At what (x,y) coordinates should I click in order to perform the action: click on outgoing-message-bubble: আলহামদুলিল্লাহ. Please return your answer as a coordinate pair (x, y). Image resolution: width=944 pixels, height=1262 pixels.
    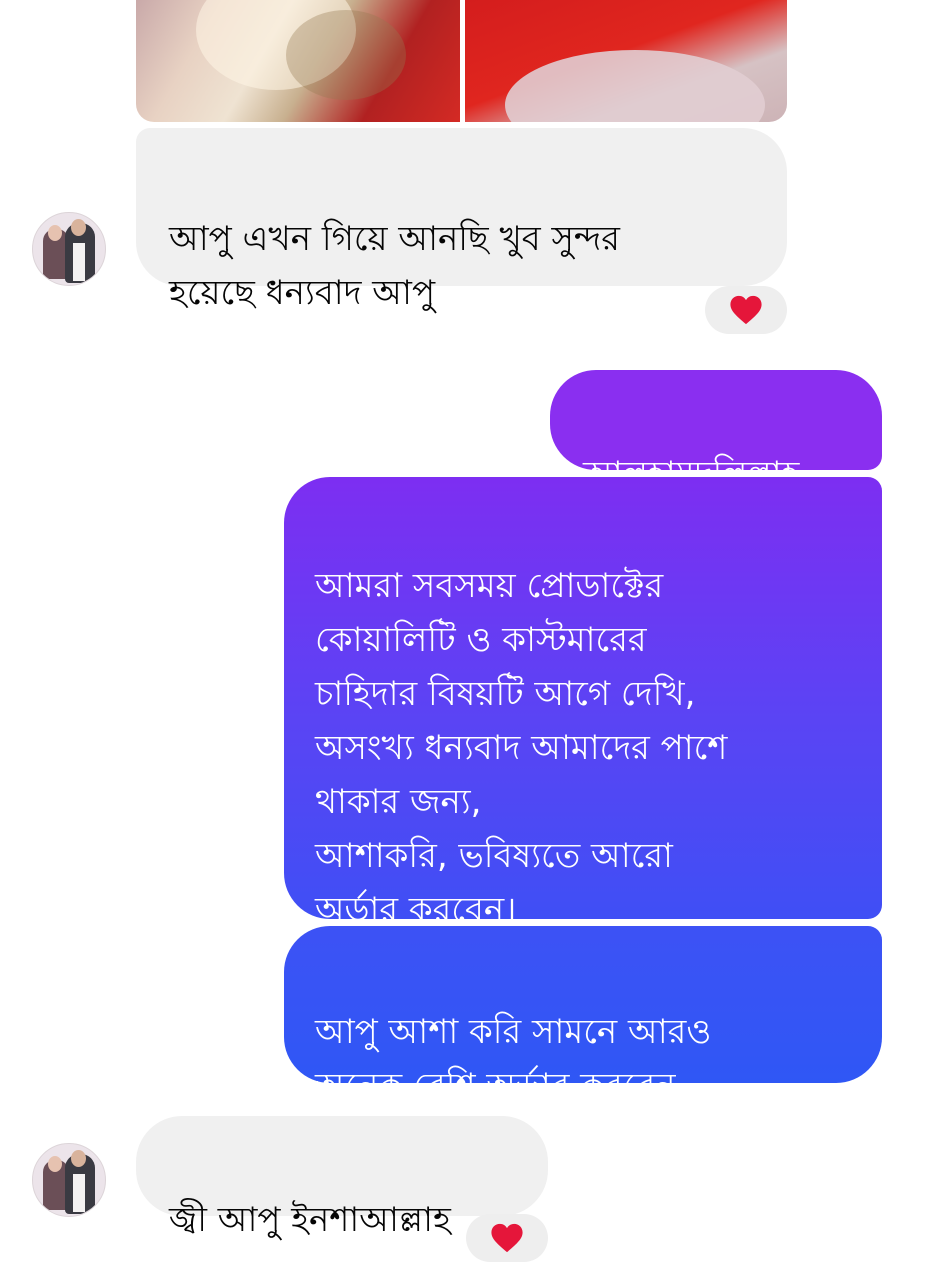
    Looking at the image, I should click on (716, 432).